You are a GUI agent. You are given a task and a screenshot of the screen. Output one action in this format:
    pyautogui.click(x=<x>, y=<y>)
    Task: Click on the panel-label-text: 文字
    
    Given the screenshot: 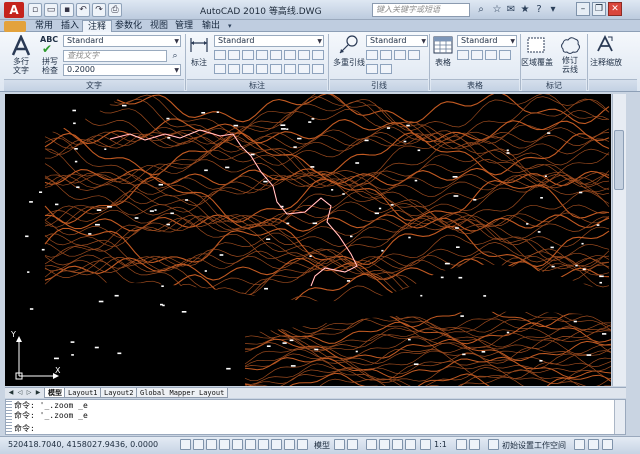 What is the action you would take?
    pyautogui.click(x=94, y=85)
    